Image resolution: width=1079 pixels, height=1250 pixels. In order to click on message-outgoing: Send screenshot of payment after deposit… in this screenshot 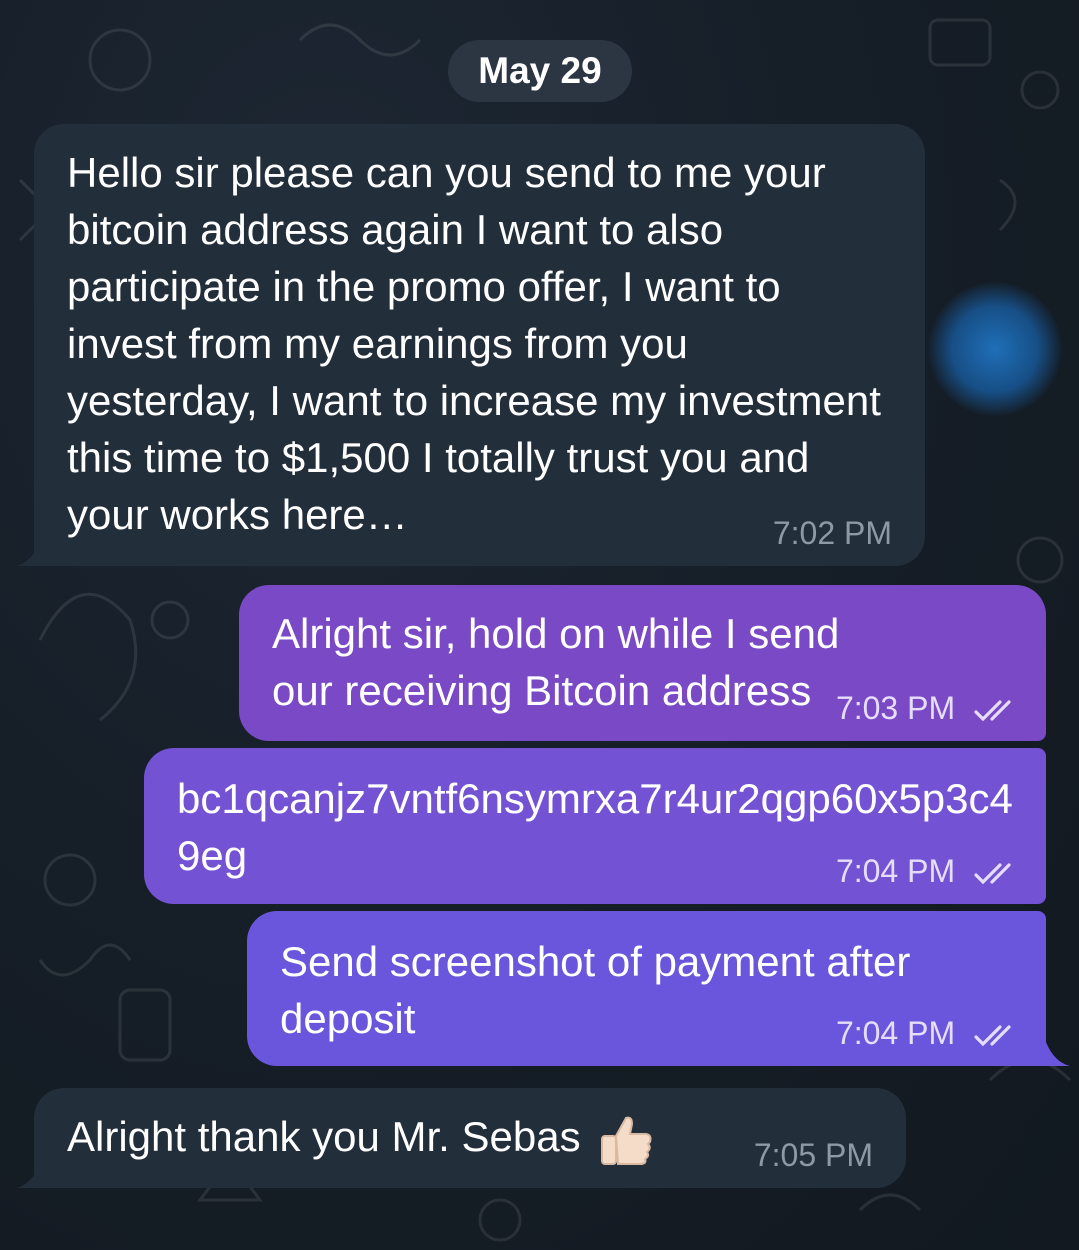, I will do `click(646, 988)`.